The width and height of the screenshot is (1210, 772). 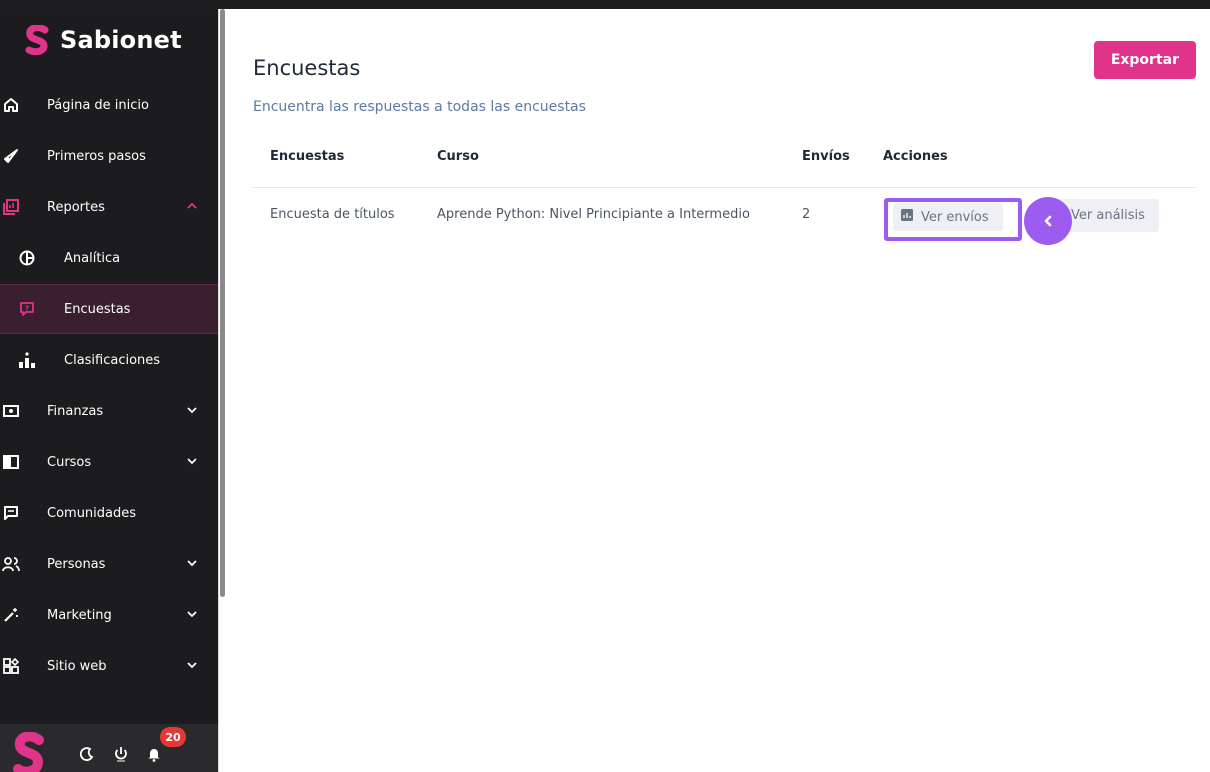 I want to click on chevron-up-icon, so click(x=192, y=206).